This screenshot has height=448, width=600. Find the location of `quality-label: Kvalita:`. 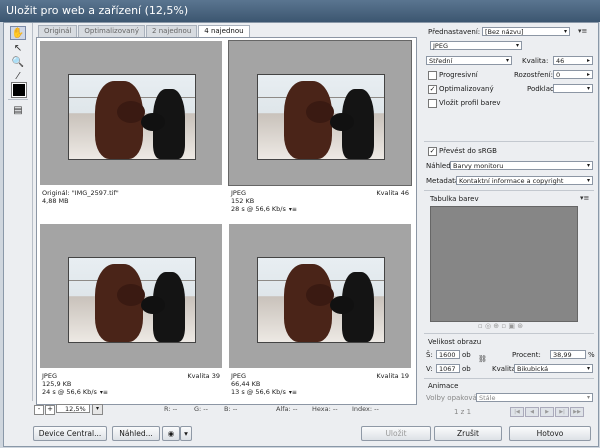

quality-label: Kvalita: is located at coordinates (535, 61).